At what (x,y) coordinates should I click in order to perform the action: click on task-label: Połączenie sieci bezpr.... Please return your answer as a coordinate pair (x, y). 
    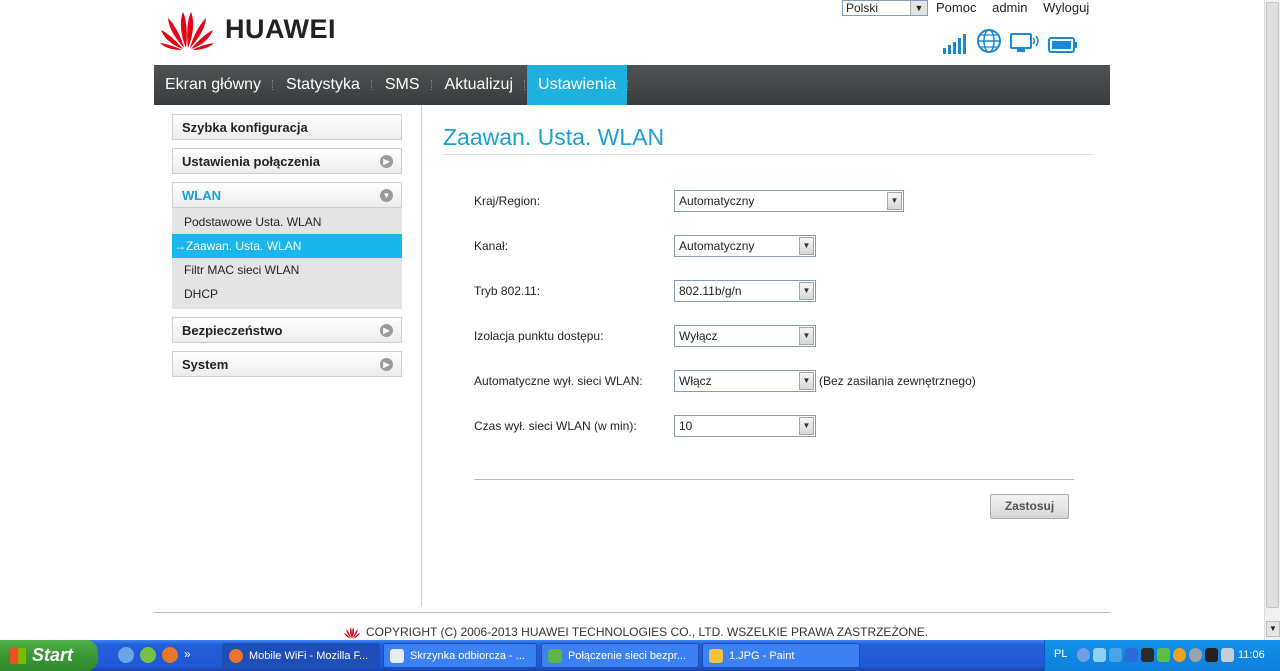
    Looking at the image, I should click on (627, 656).